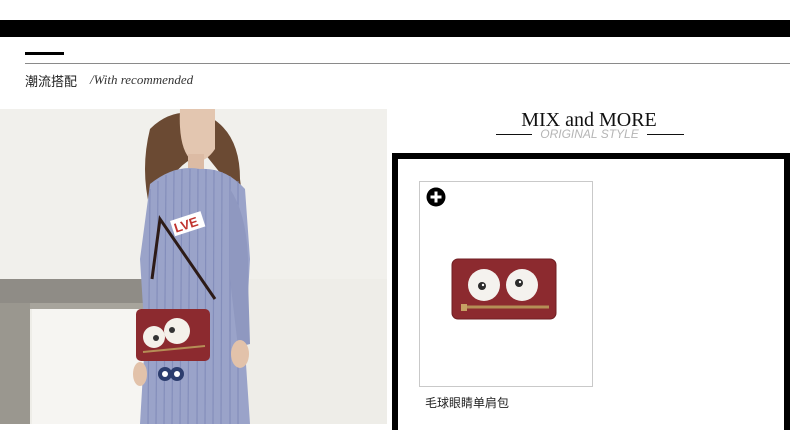  I want to click on section-divider, so click(407, 63).